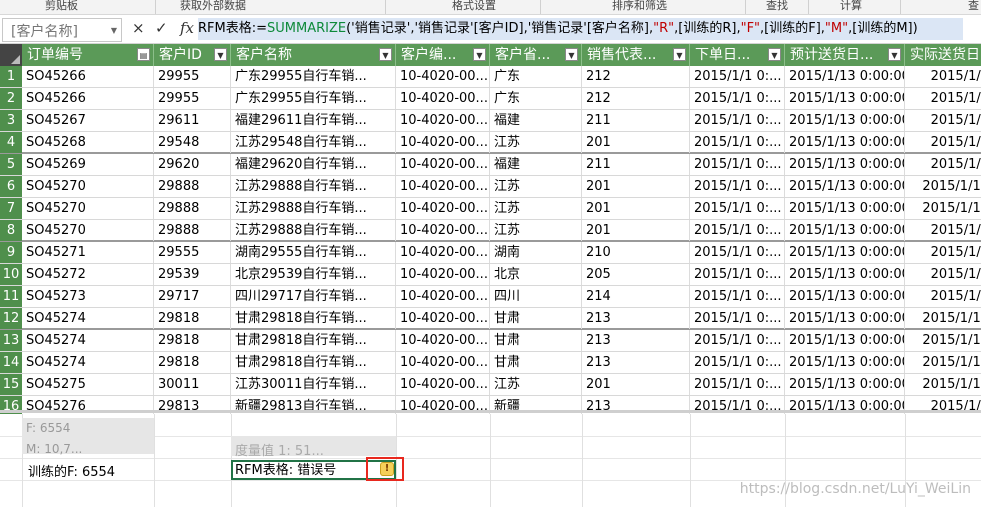 The height and width of the screenshot is (507, 981). What do you see at coordinates (636, 296) in the screenshot?
I see `table-cell: 214` at bounding box center [636, 296].